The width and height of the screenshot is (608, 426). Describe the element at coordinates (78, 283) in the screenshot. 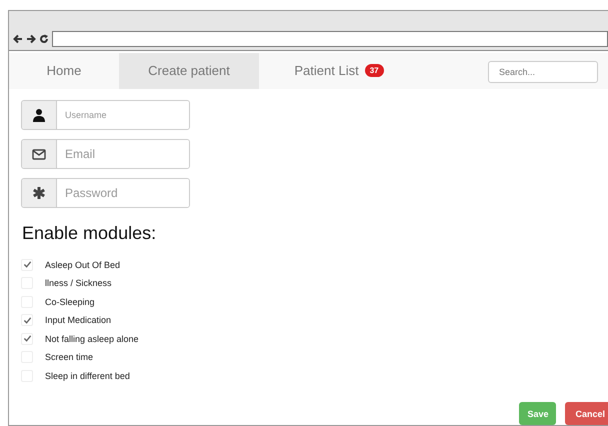

I see `checkbox-label: llness / Sickness` at that location.